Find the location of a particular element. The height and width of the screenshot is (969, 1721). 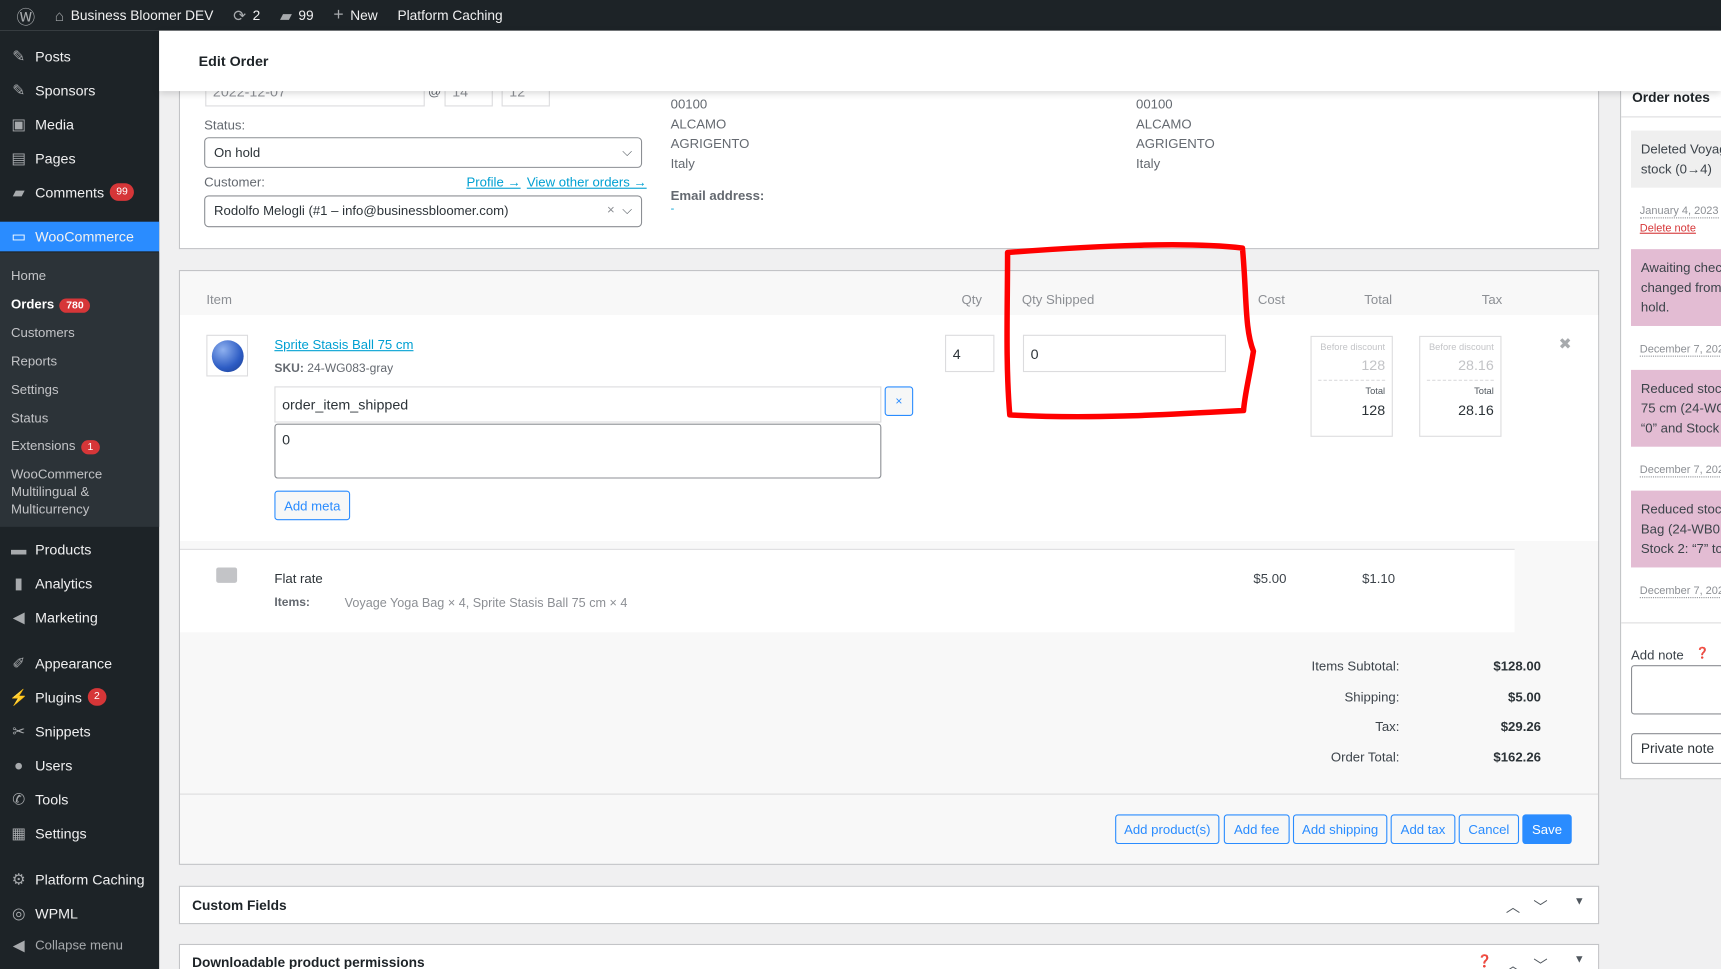

sidebar-item-plugins: ⚡ Plugins 2 is located at coordinates (79, 697).